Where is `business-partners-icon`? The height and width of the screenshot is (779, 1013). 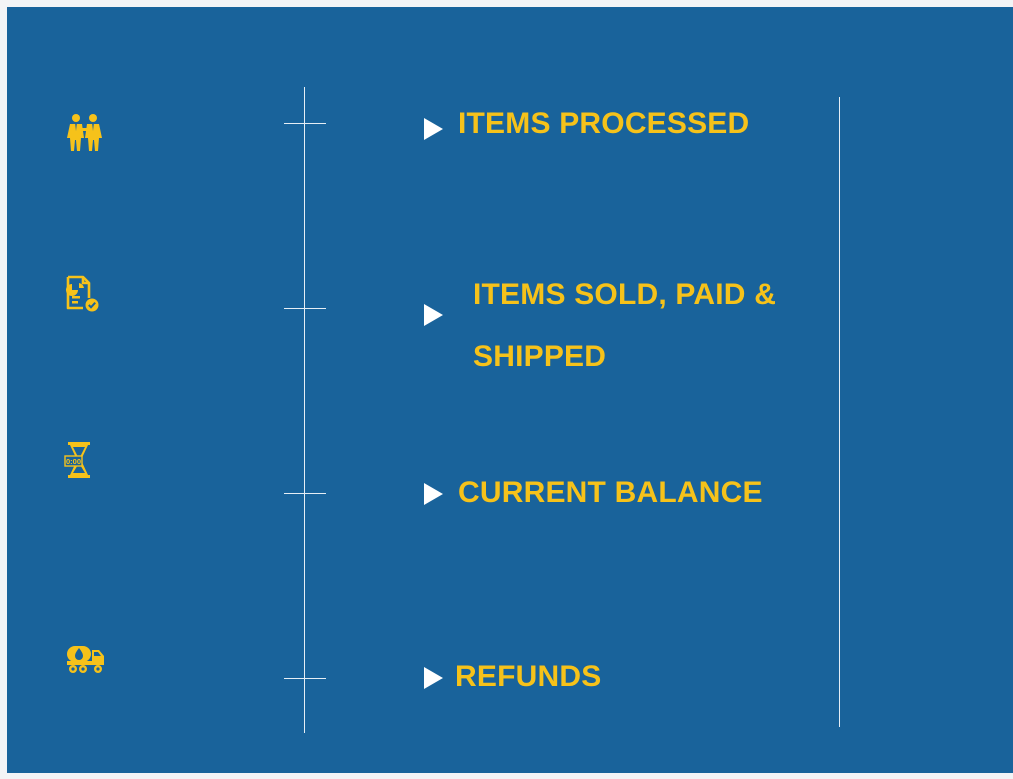 business-partners-icon is located at coordinates (85, 133).